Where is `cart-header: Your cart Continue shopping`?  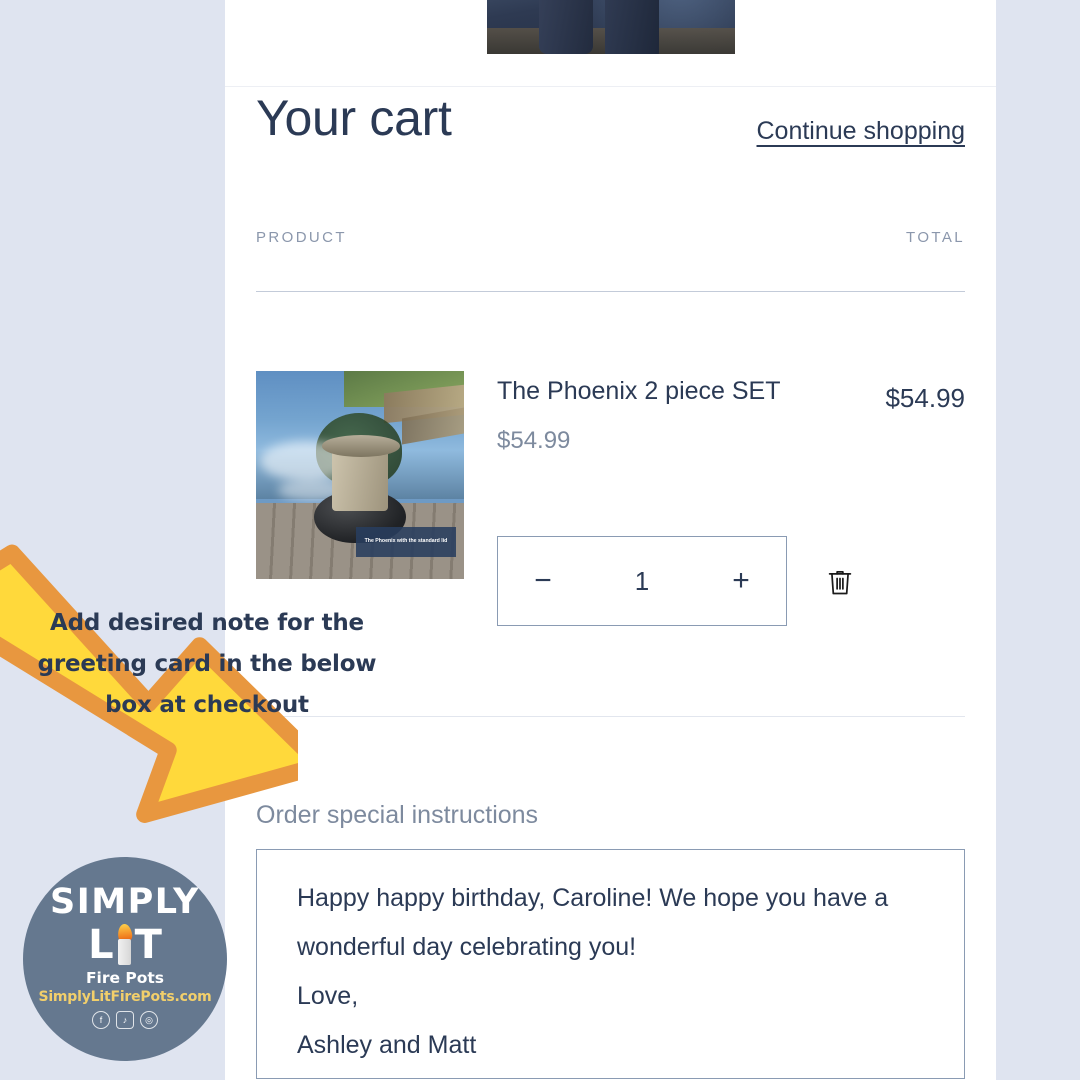
cart-header: Your cart Continue shopping is located at coordinates (610, 133).